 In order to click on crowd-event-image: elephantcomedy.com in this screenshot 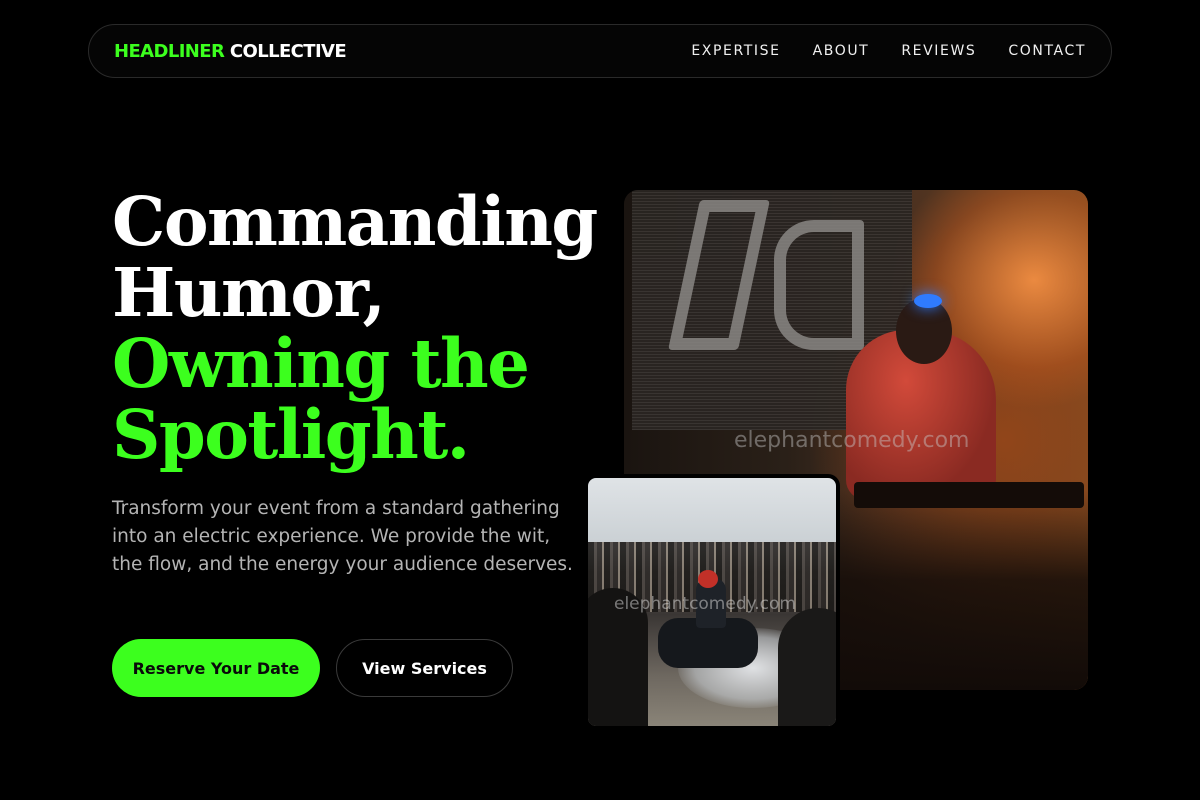, I will do `click(712, 602)`.